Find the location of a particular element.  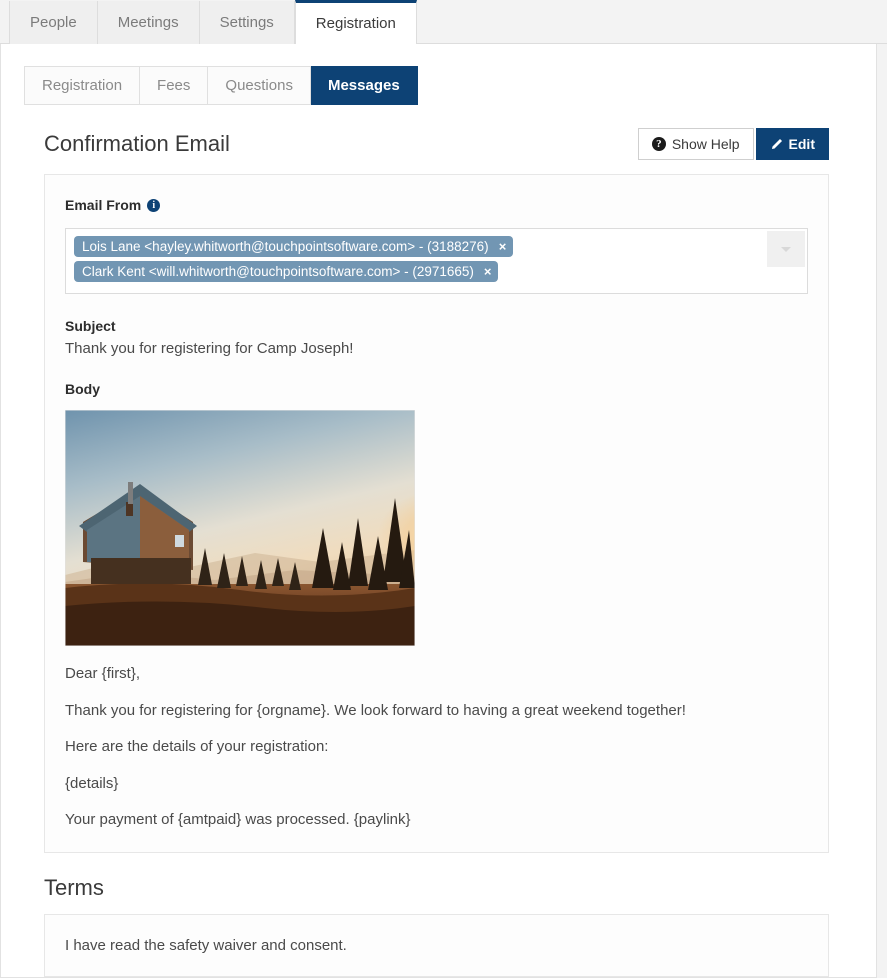

edit-label: Edit is located at coordinates (801, 144).